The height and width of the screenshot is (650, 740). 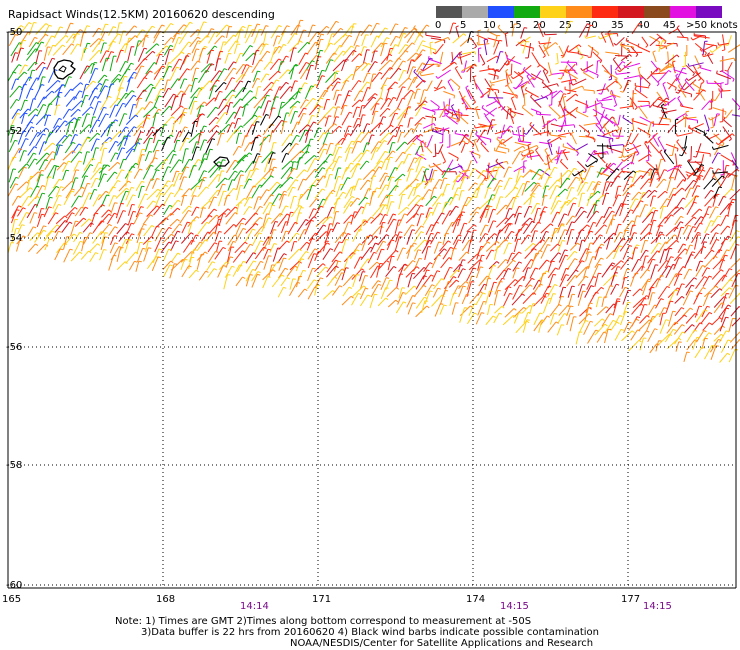 What do you see at coordinates (709, 139) in the screenshot?
I see `contaminated-wind-barb` at bounding box center [709, 139].